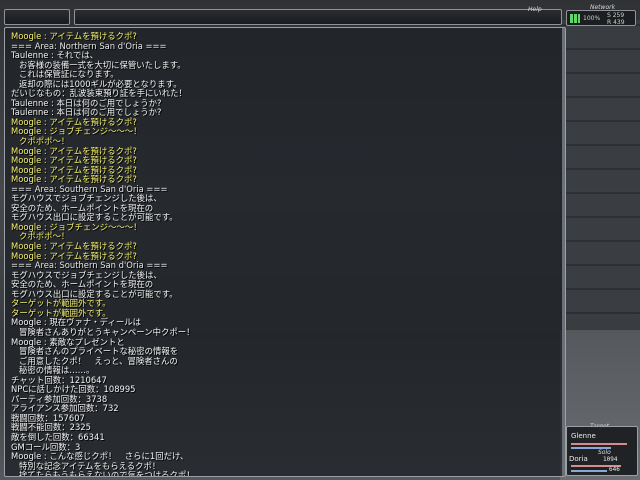 The height and width of the screenshot is (480, 640). Describe the element at coordinates (583, 436) in the screenshot. I see `target-name: Glenne` at that location.